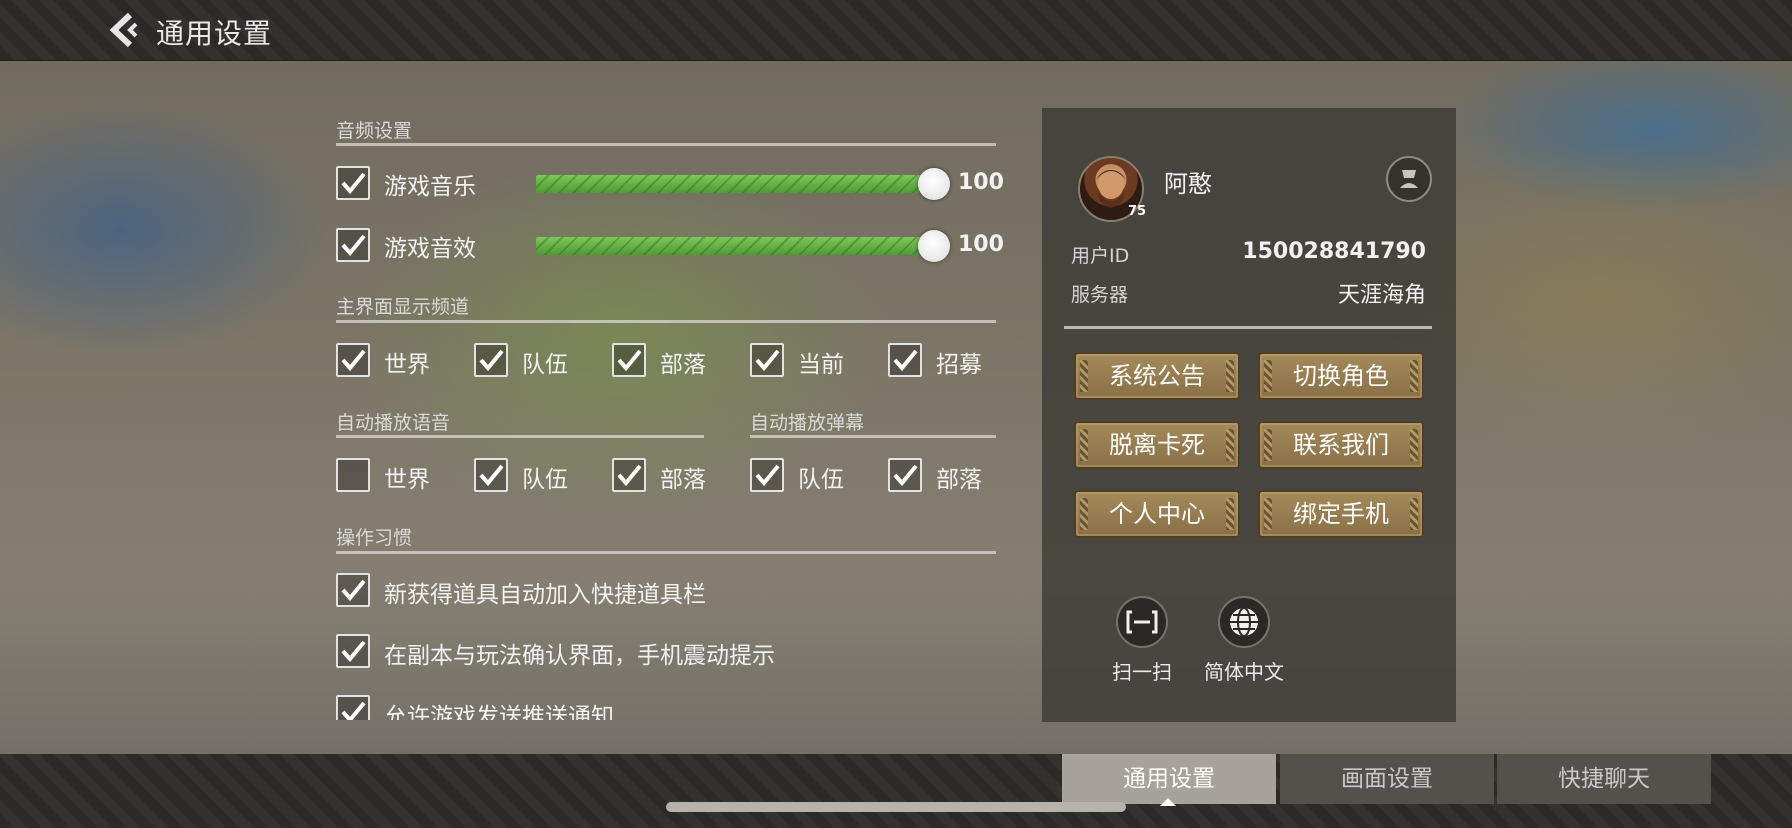  I want to click on music-checkbox, so click(353, 183).